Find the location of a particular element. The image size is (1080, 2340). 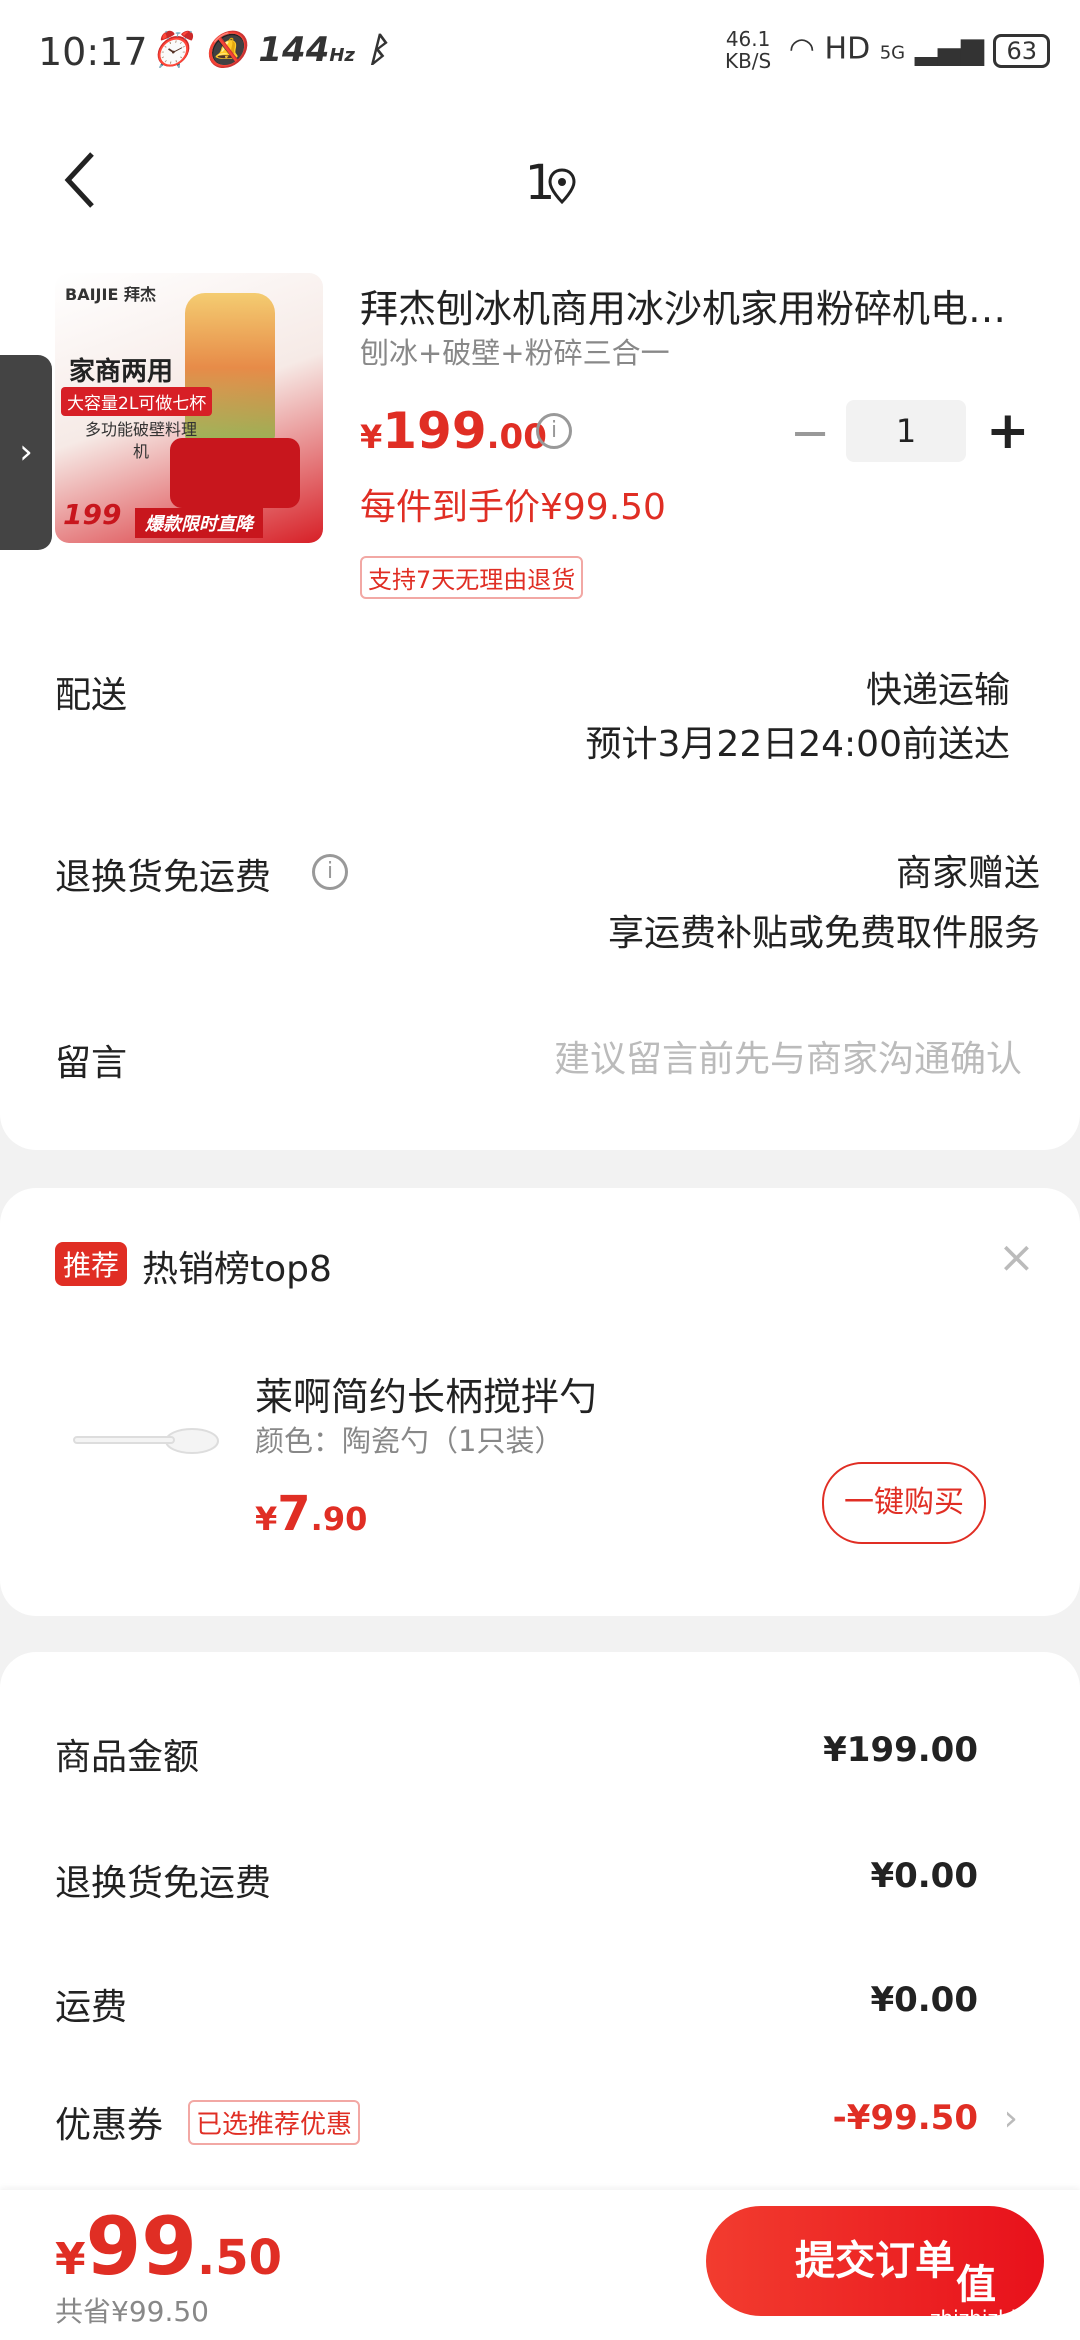

return-freight-summary-label: 退换货免运费 is located at coordinates (163, 1883).